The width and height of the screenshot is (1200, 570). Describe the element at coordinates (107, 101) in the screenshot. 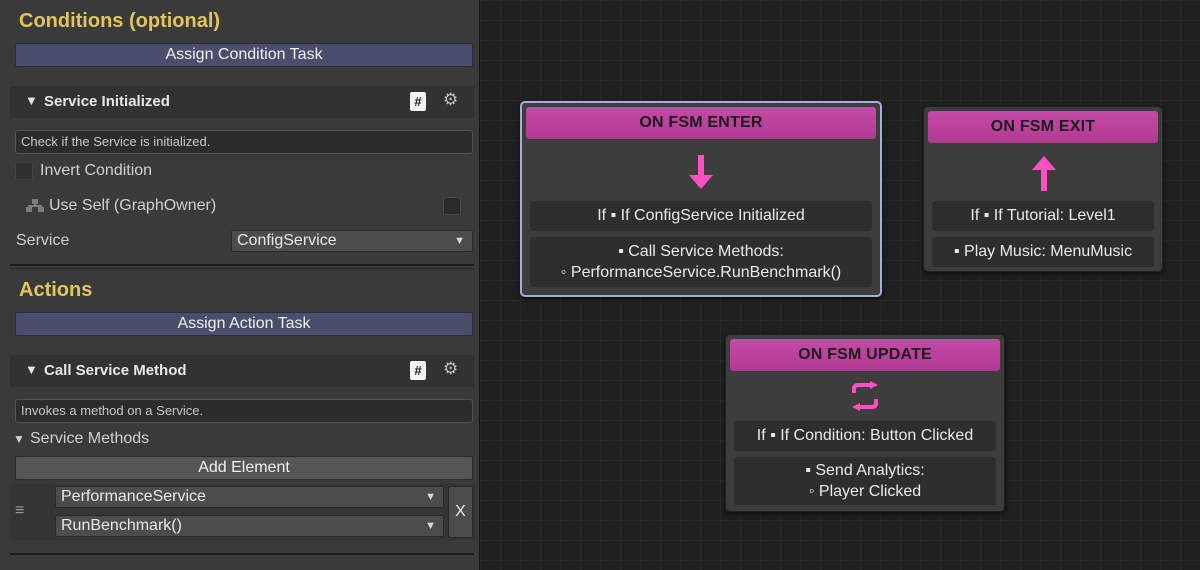

I see `condition-task-name: Service Initialized` at that location.